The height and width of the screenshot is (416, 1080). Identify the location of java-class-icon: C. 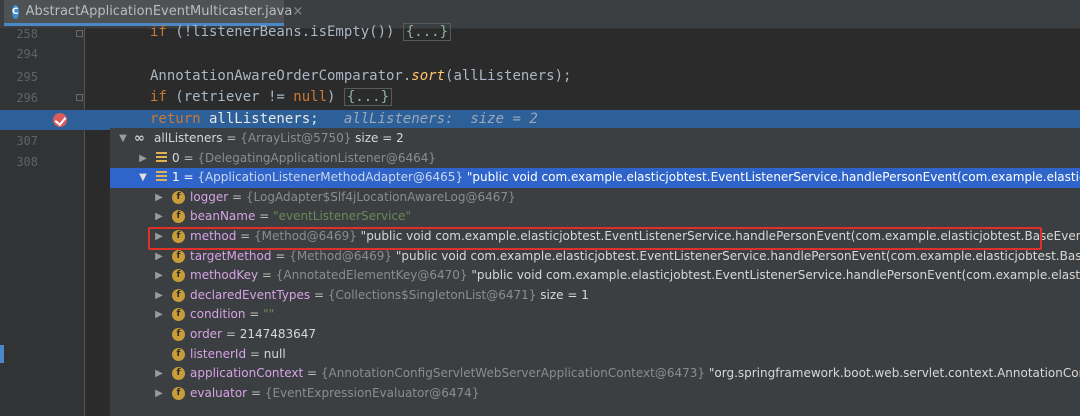
(15, 11).